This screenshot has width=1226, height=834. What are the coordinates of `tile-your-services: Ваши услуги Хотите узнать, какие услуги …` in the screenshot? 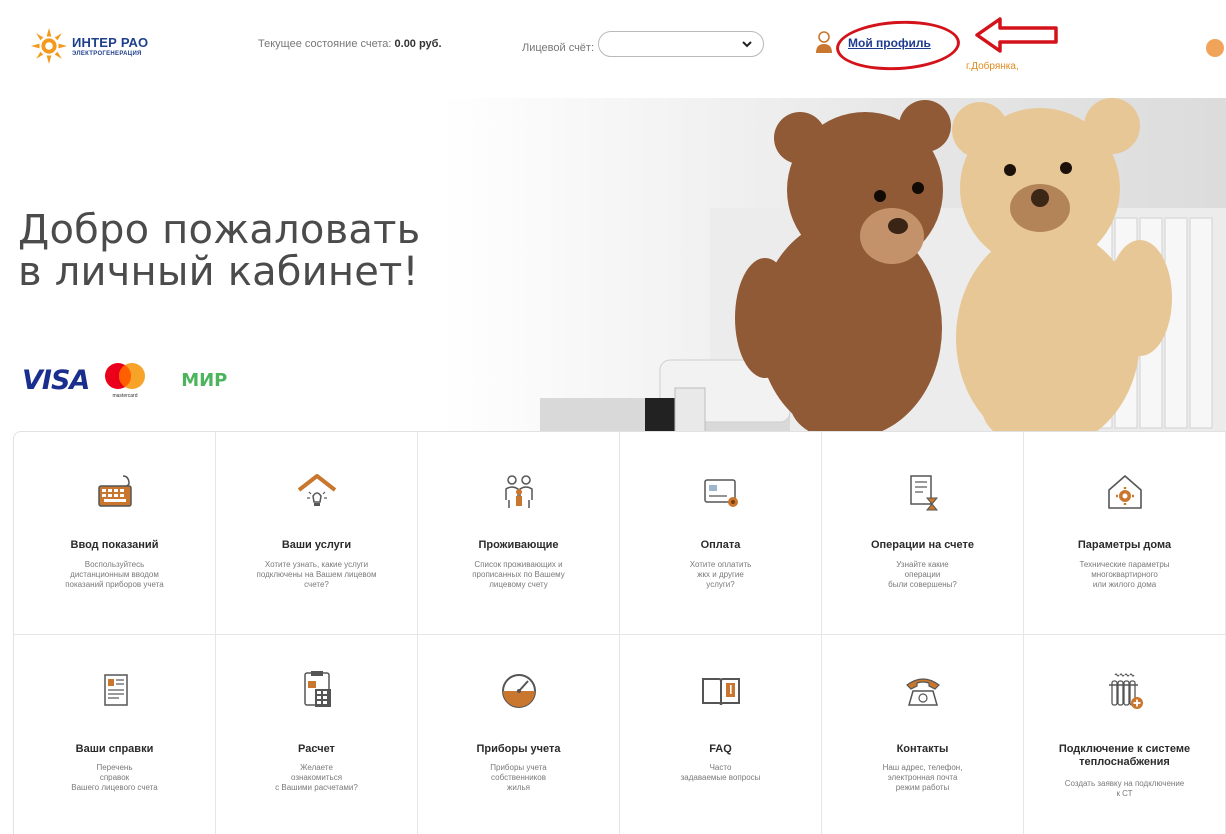 It's located at (317, 533).